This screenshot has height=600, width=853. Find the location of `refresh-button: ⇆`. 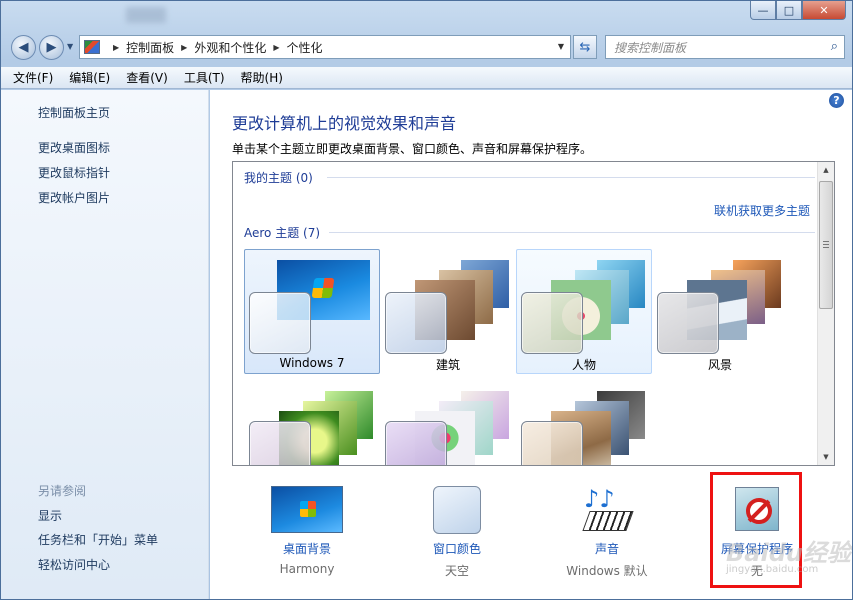

refresh-button: ⇆ is located at coordinates (585, 47).